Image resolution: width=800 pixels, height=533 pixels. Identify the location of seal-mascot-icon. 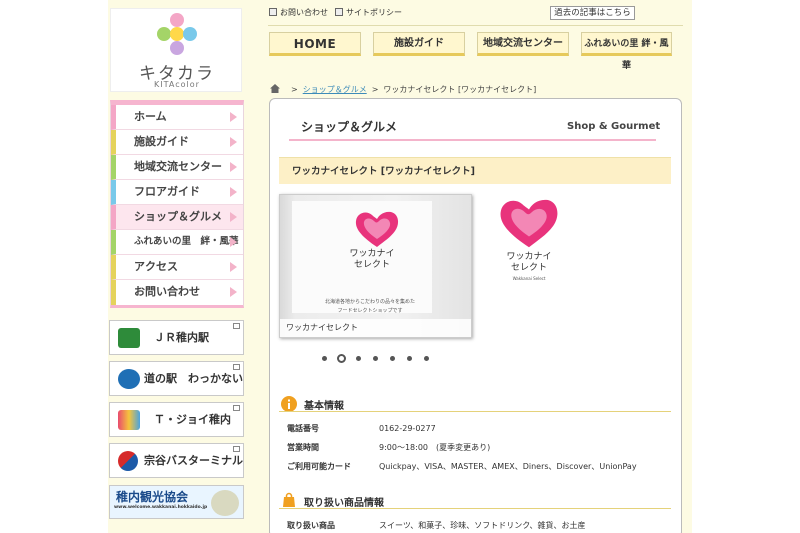
(225, 503).